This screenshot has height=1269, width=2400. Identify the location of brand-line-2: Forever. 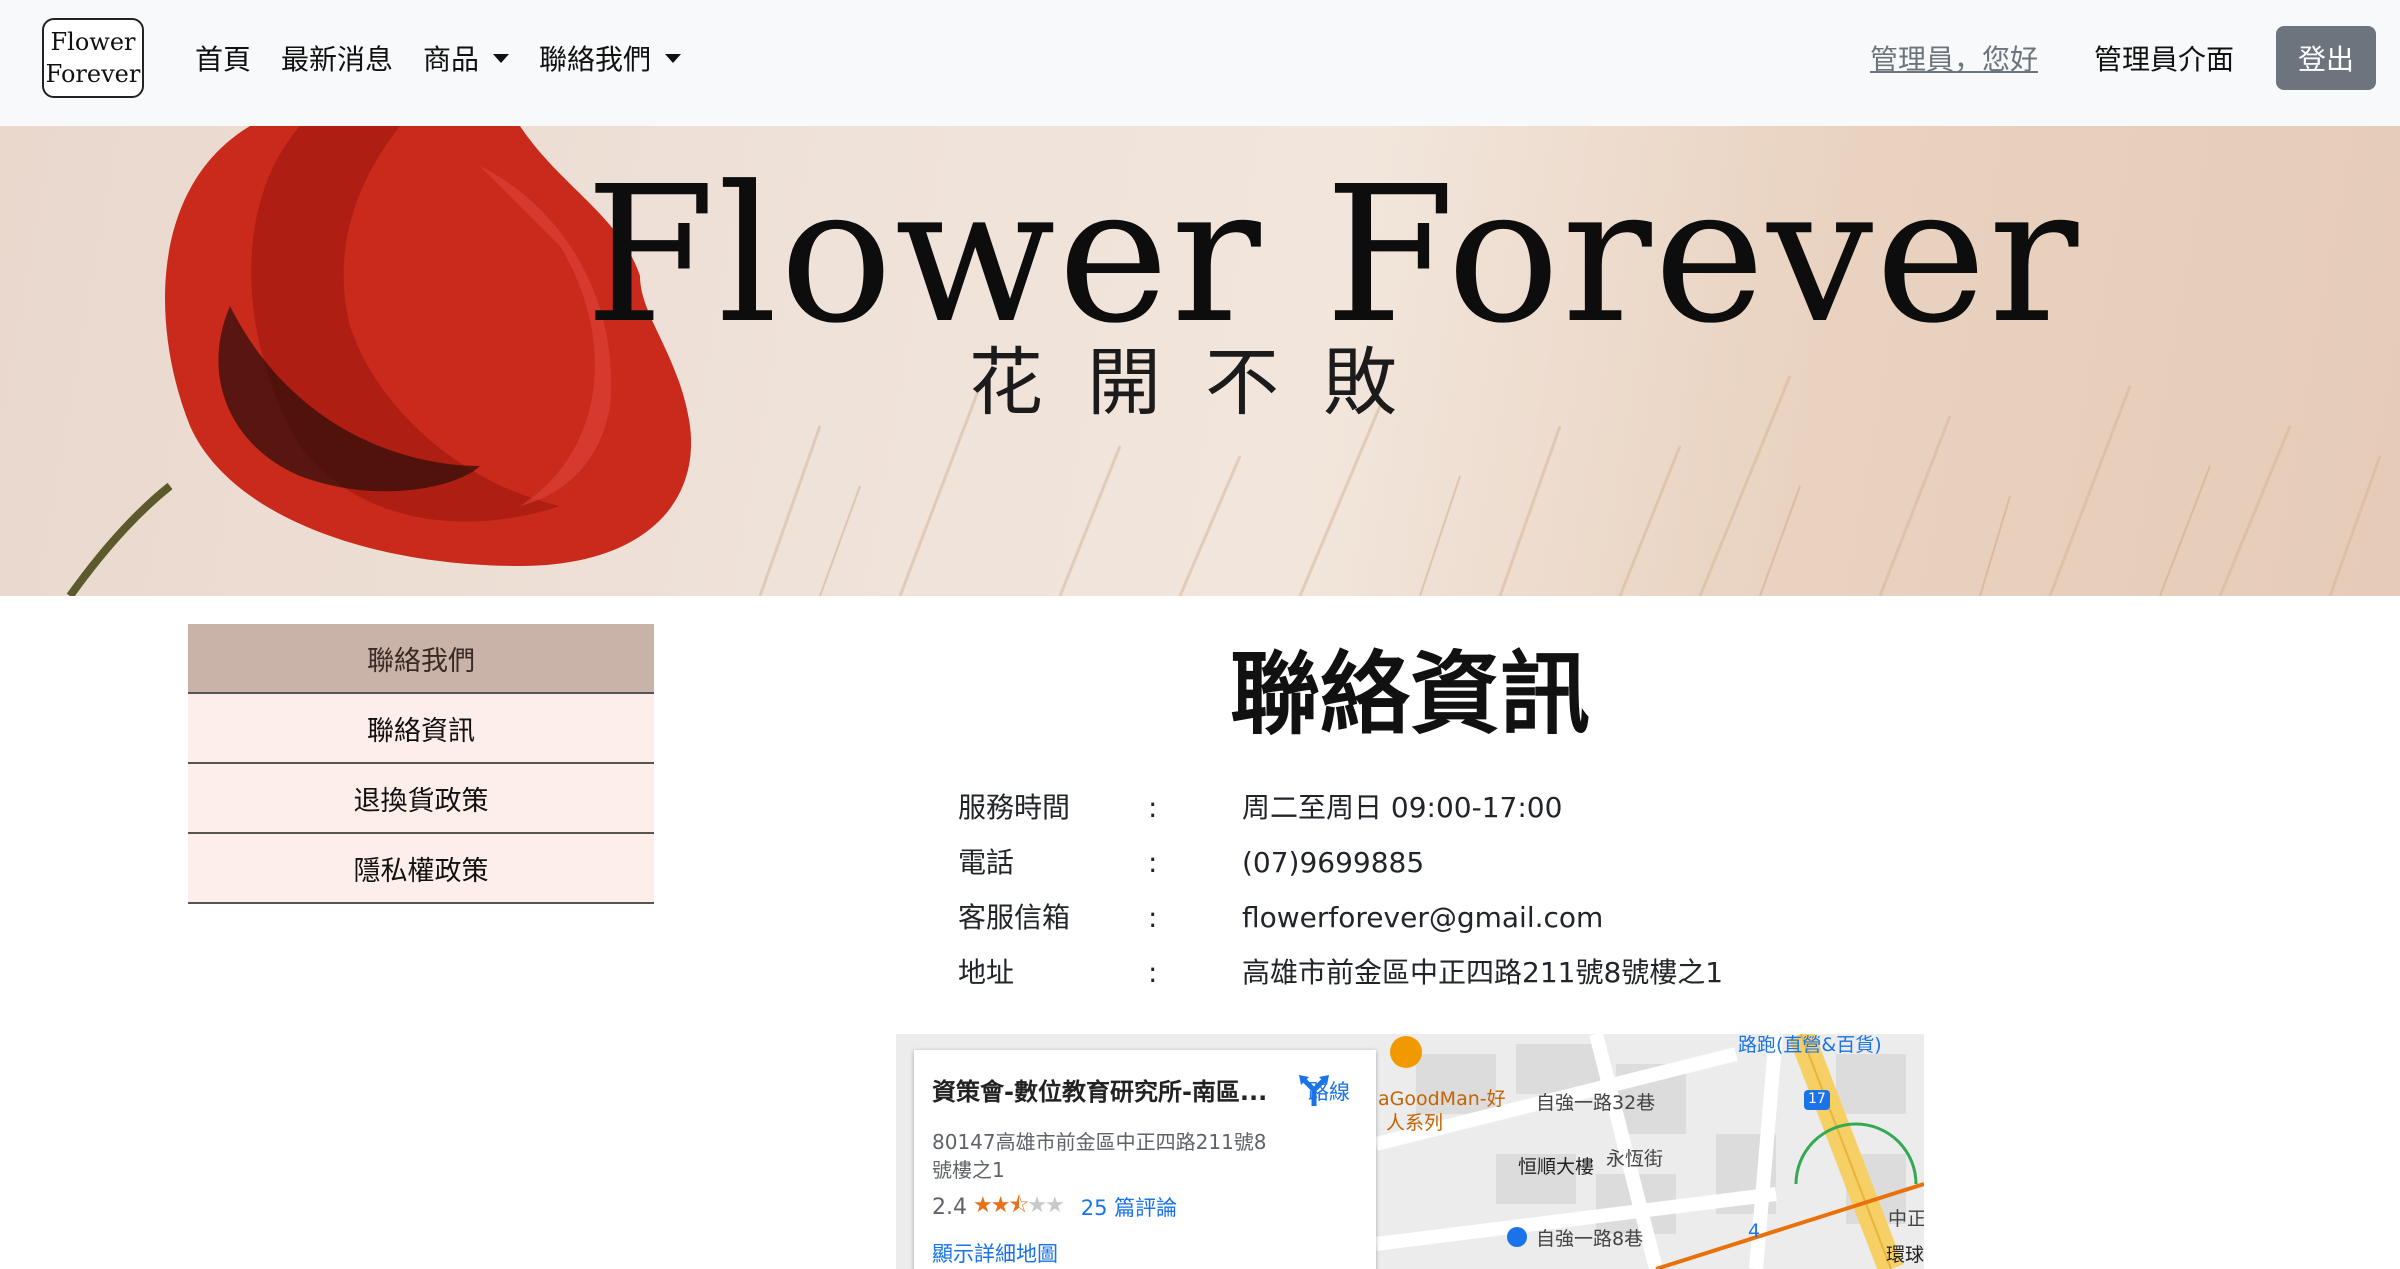
(93, 74).